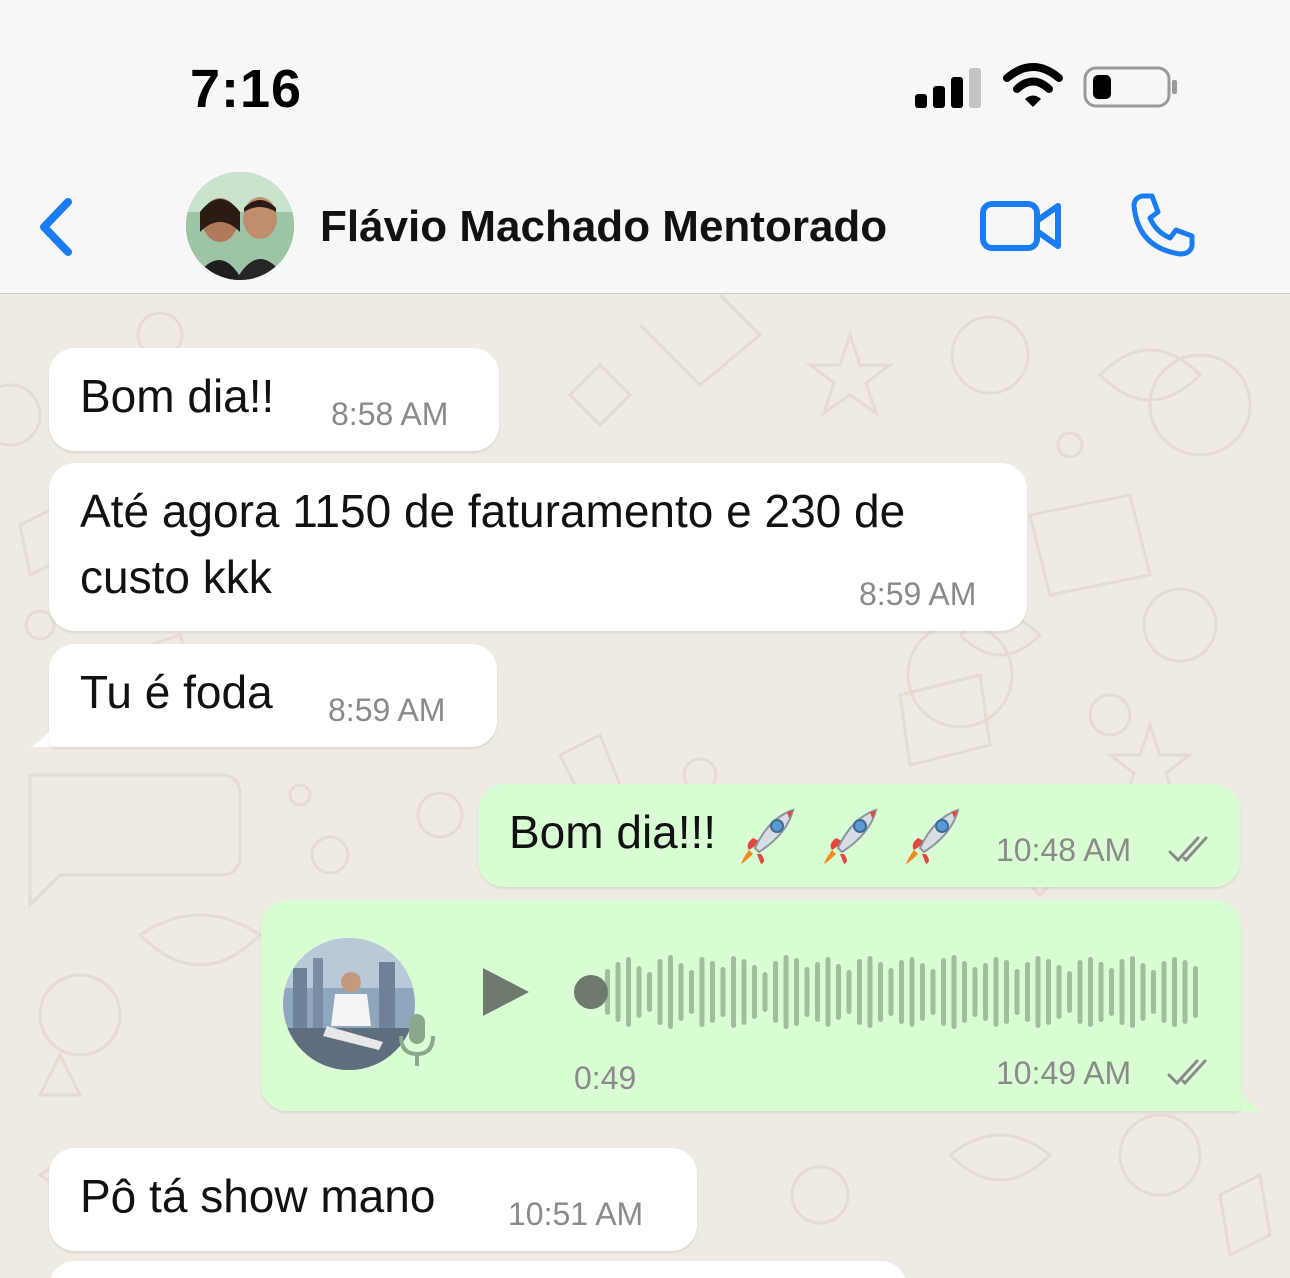  What do you see at coordinates (1130, 87) in the screenshot?
I see `battery-icon` at bounding box center [1130, 87].